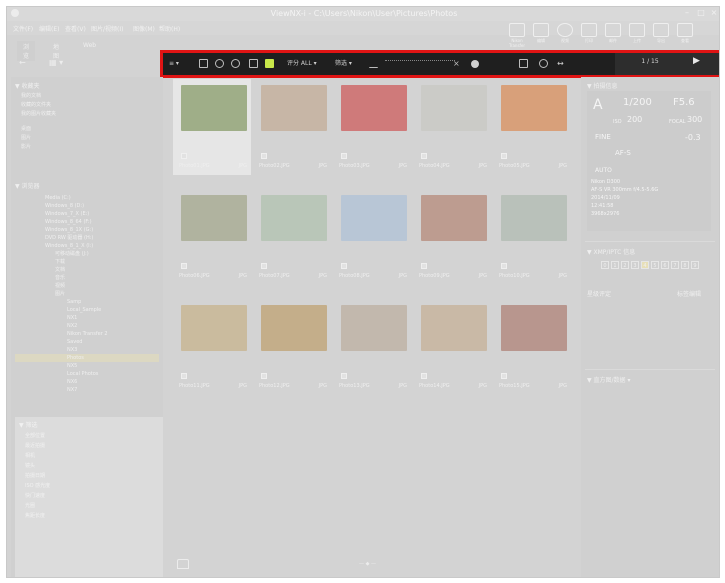 The width and height of the screenshot is (725, 583). Describe the element at coordinates (87, 286) in the screenshot. I see `tree-node: 视频` at that location.